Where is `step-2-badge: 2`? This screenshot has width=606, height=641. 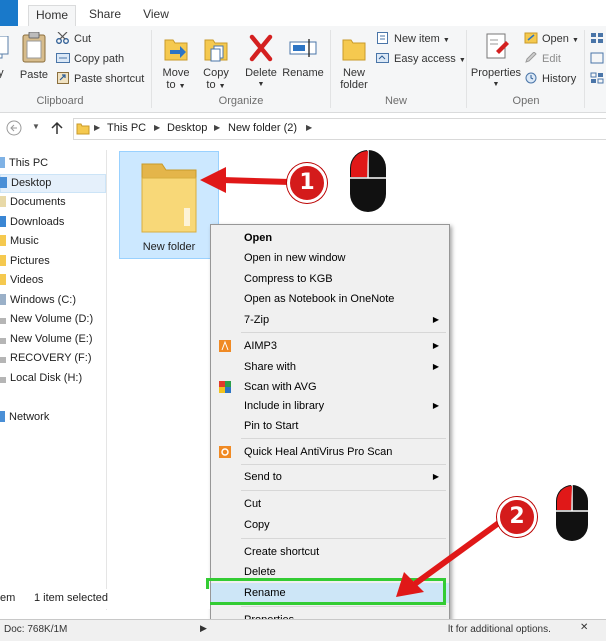
step-2-badge: 2 is located at coordinates (517, 517).